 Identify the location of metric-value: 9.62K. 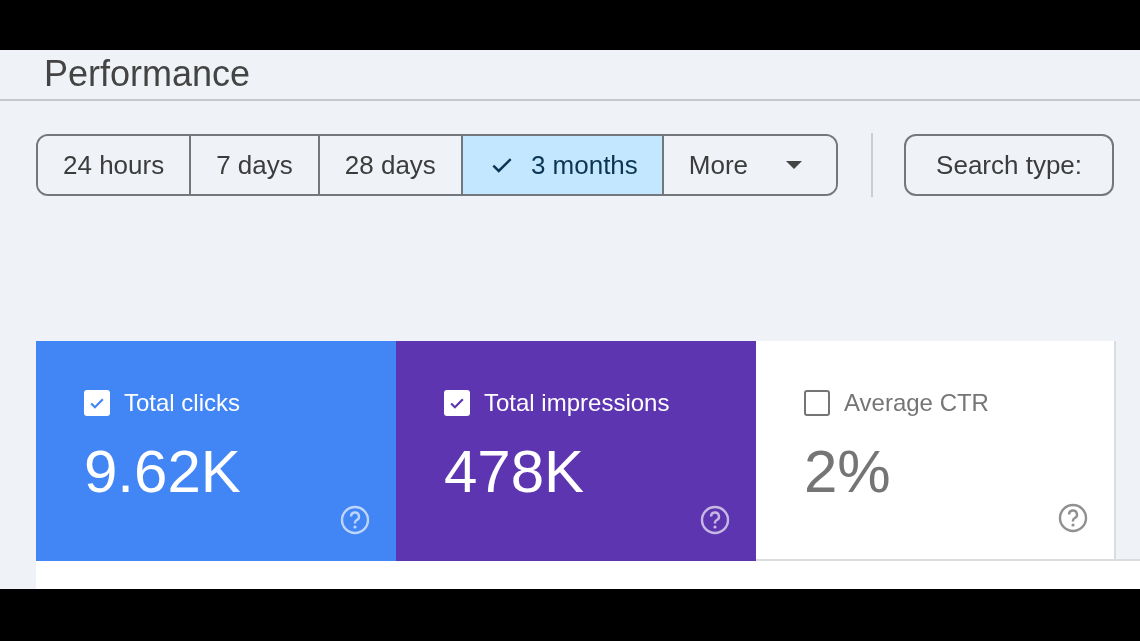
(163, 471).